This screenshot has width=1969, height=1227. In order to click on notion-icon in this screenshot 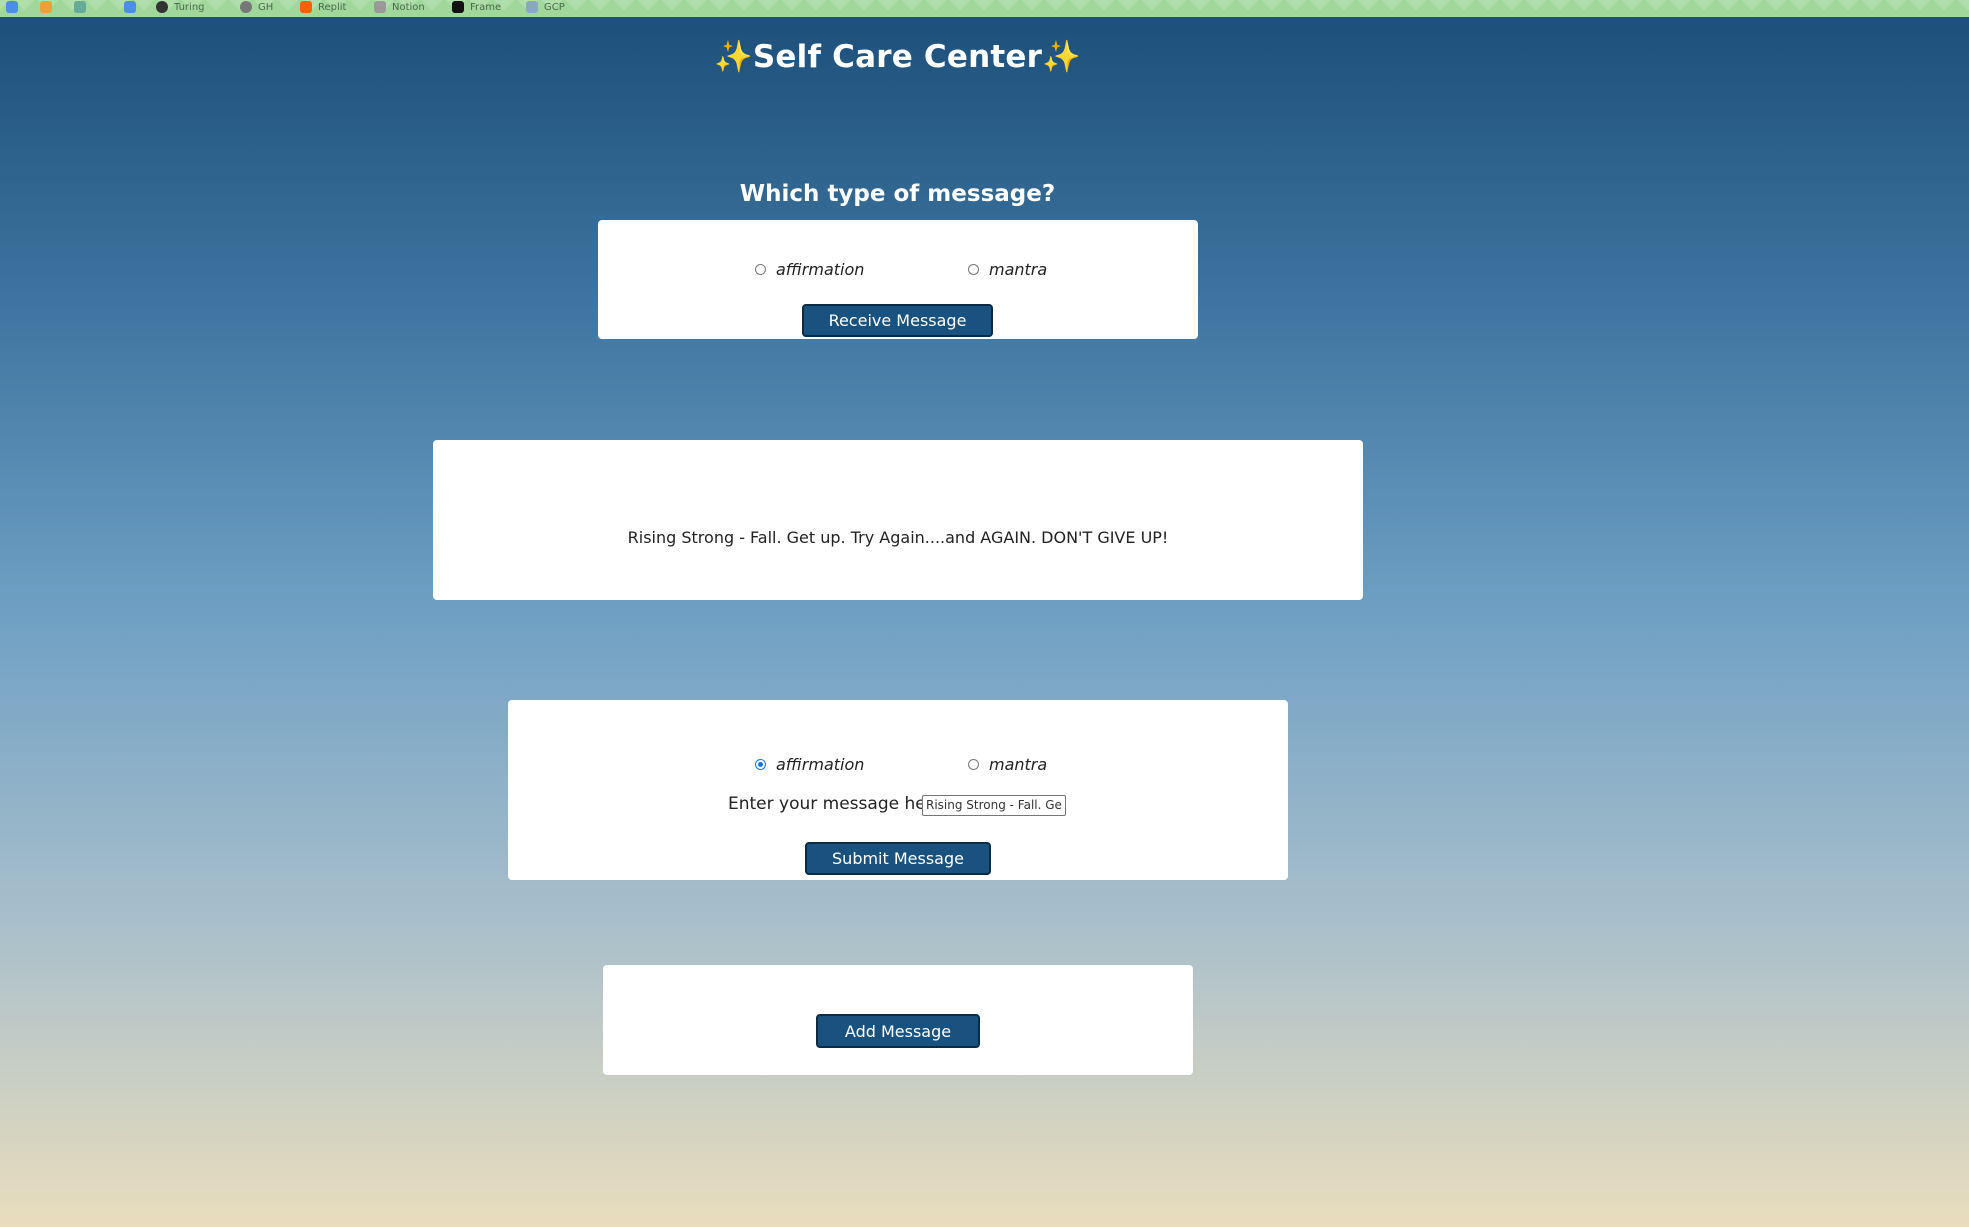, I will do `click(380, 7)`.